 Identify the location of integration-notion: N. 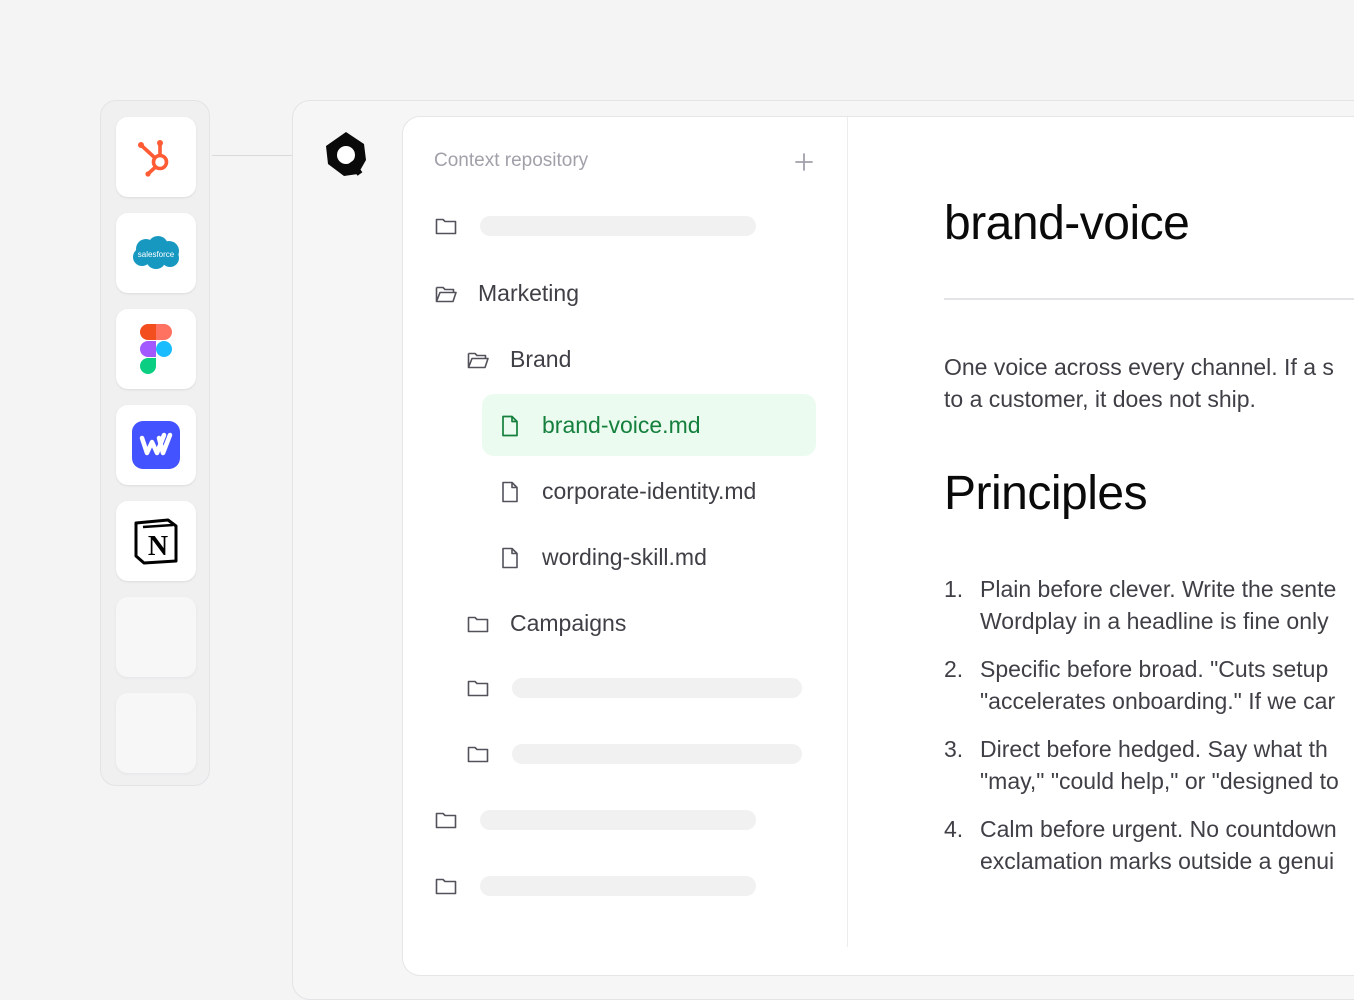
(156, 541).